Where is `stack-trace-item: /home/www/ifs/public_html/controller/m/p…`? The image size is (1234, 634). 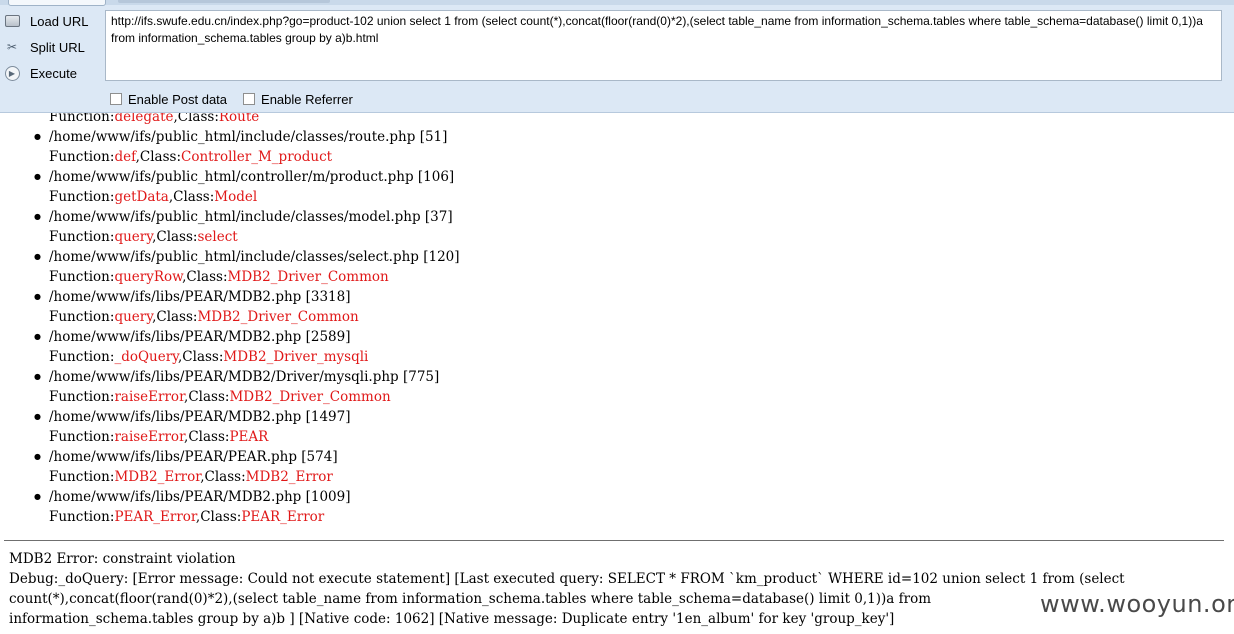 stack-trace-item: /home/www/ifs/public_html/controller/m/p… is located at coordinates (641, 187).